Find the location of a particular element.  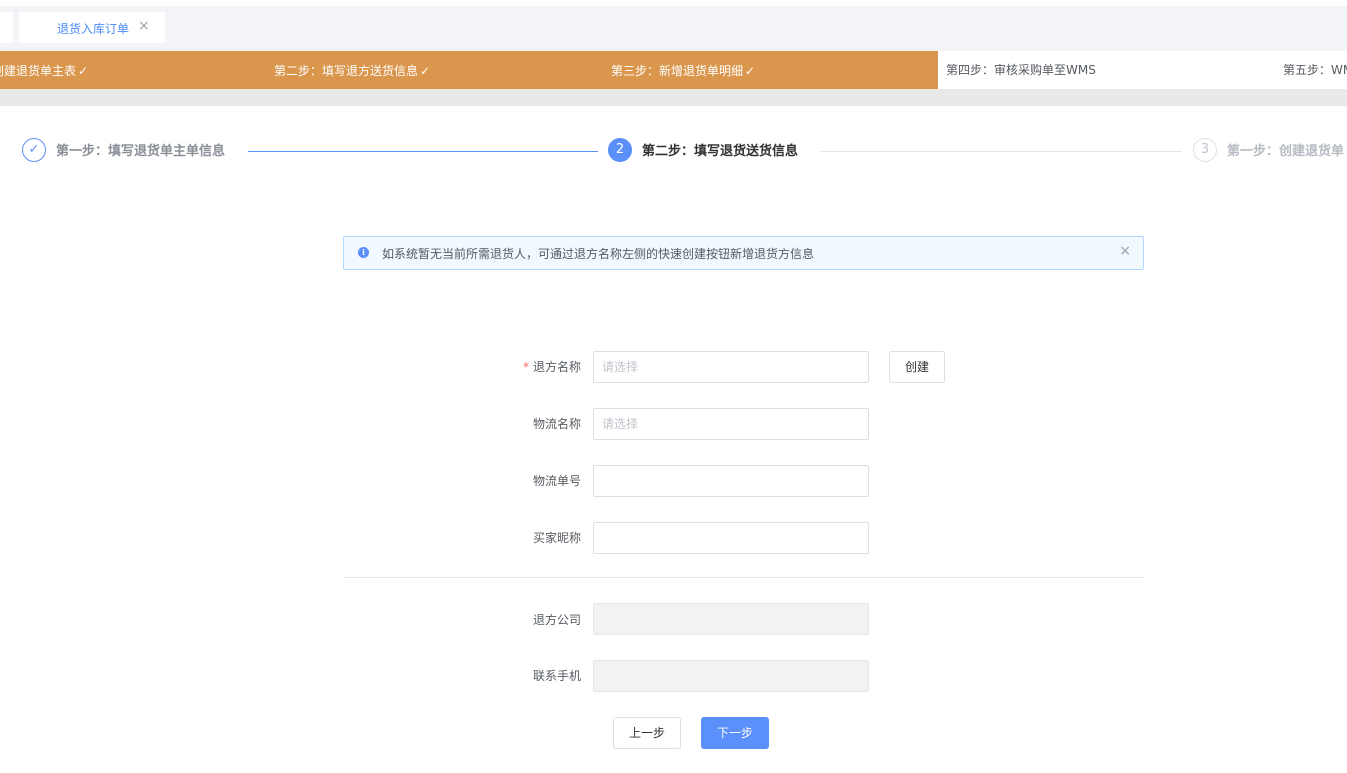

flow-step-2: 第二步：填写退方送货信息 ✓ is located at coordinates (352, 70).